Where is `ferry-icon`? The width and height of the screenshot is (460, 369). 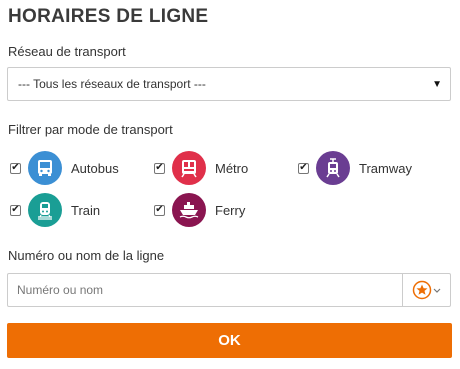
ferry-icon is located at coordinates (189, 210).